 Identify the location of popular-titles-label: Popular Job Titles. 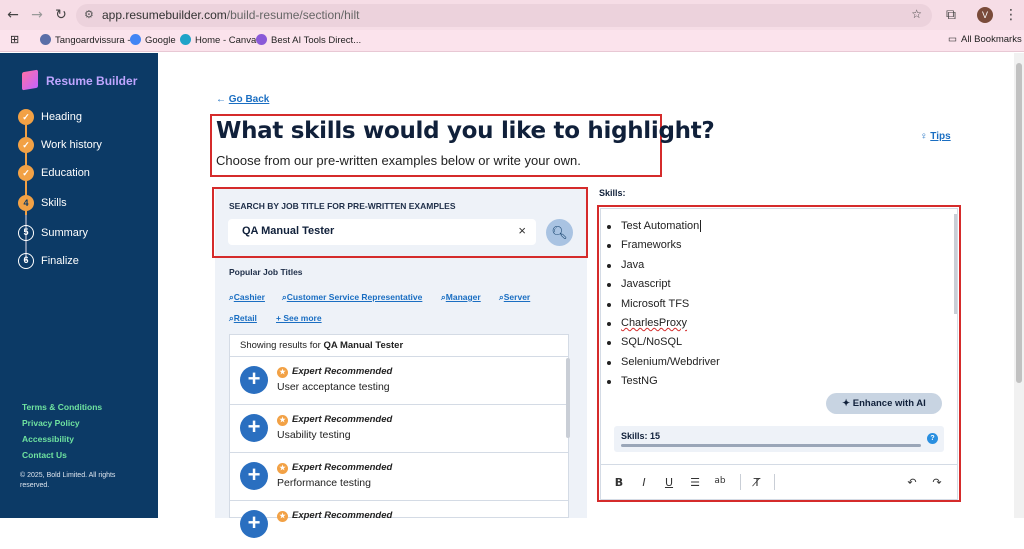
(266, 272).